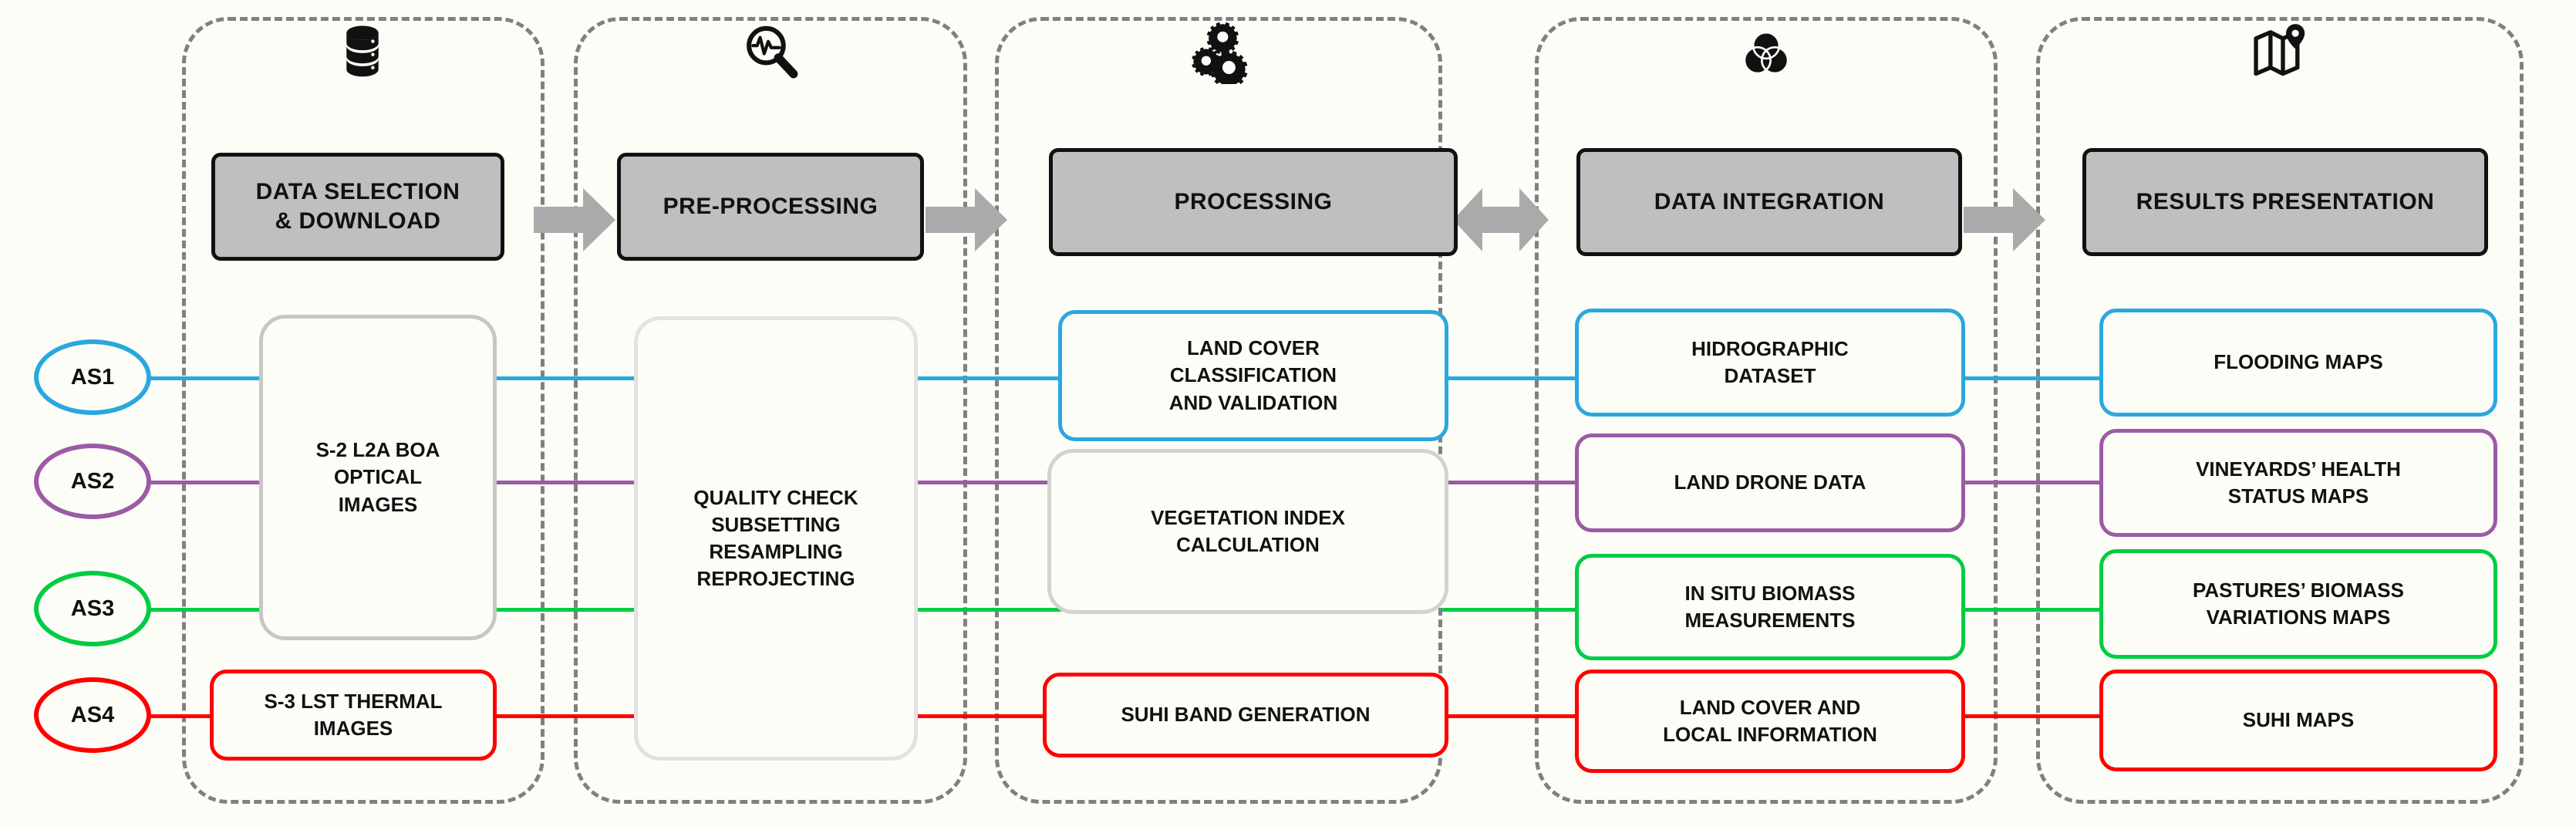  I want to click on node-land-drone-data: LAND DRONE DATA, so click(1770, 483).